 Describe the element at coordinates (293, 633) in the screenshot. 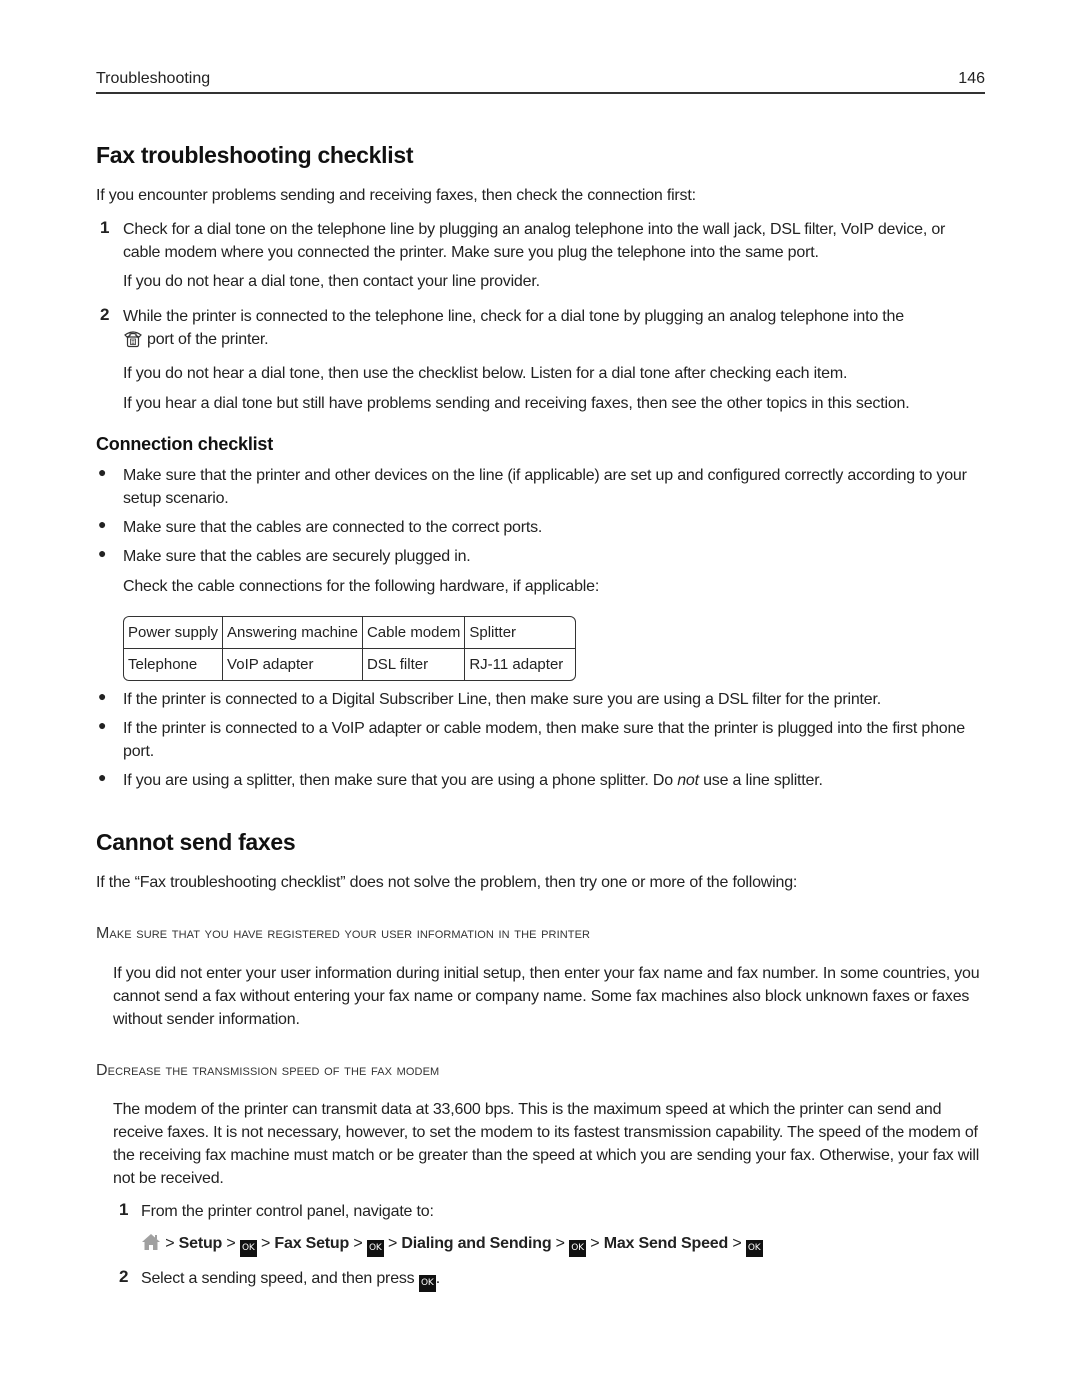

I see `table-cell: Answering machine` at that location.